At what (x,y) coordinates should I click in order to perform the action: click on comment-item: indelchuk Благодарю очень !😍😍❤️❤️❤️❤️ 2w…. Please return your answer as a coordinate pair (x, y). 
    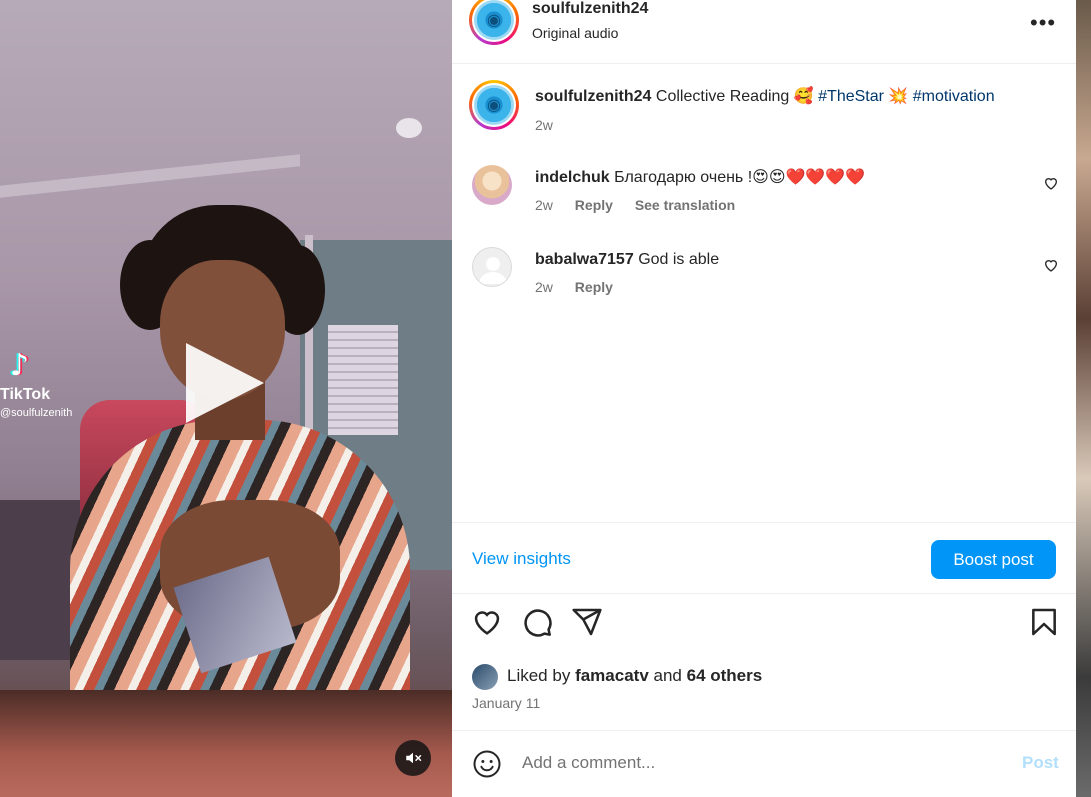
    Looking at the image, I should click on (767, 195).